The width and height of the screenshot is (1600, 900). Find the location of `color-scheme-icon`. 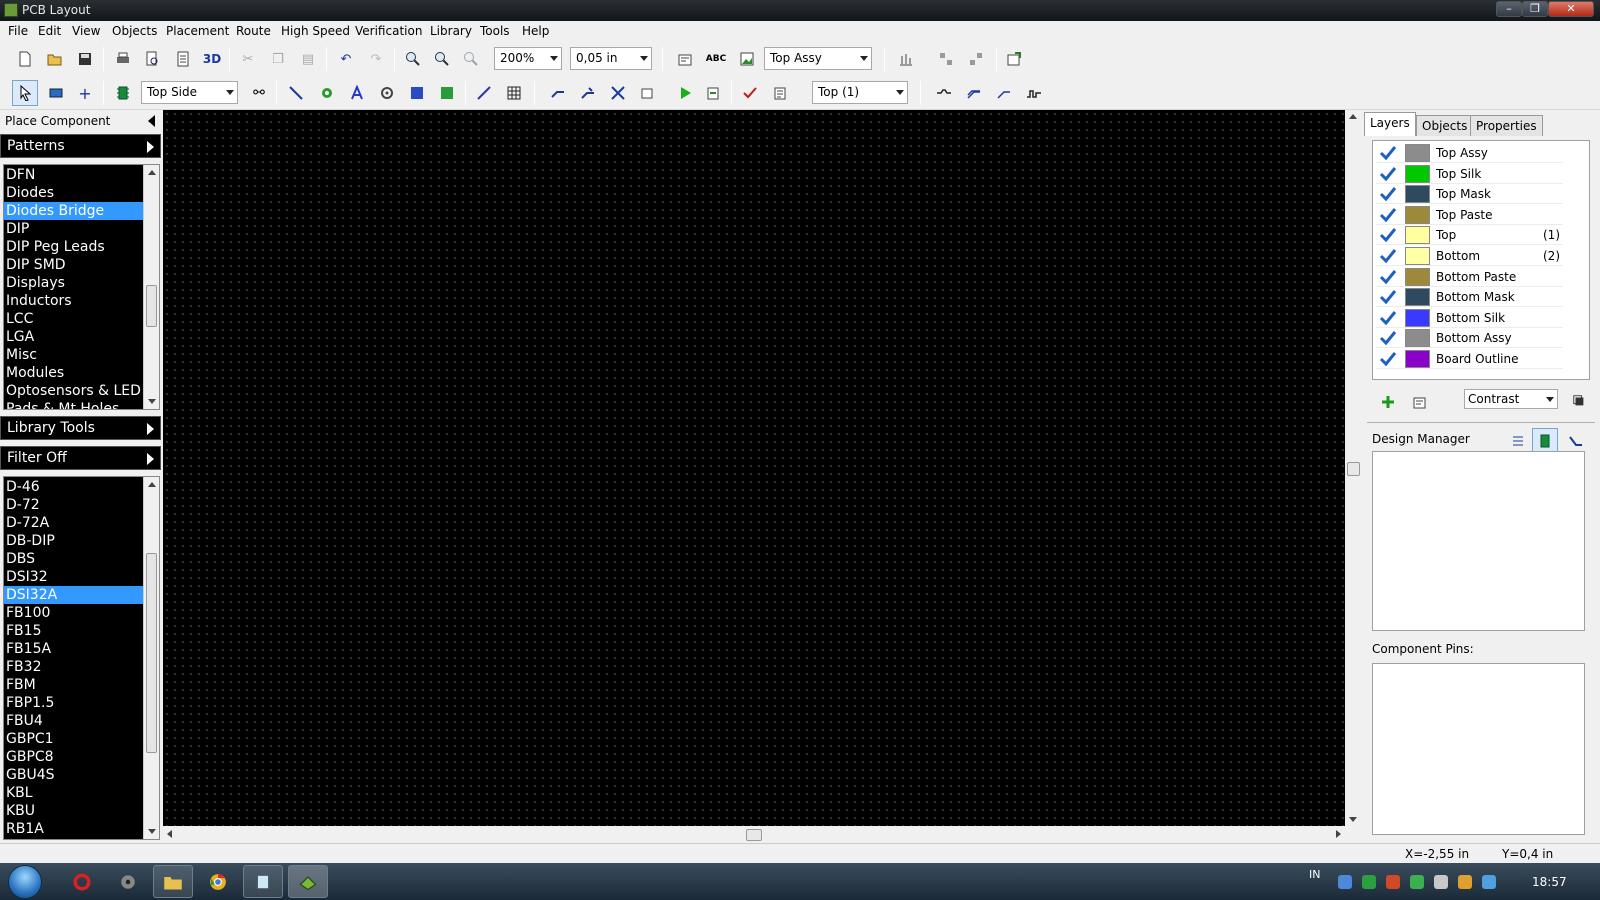

color-scheme-icon is located at coordinates (1579, 401).